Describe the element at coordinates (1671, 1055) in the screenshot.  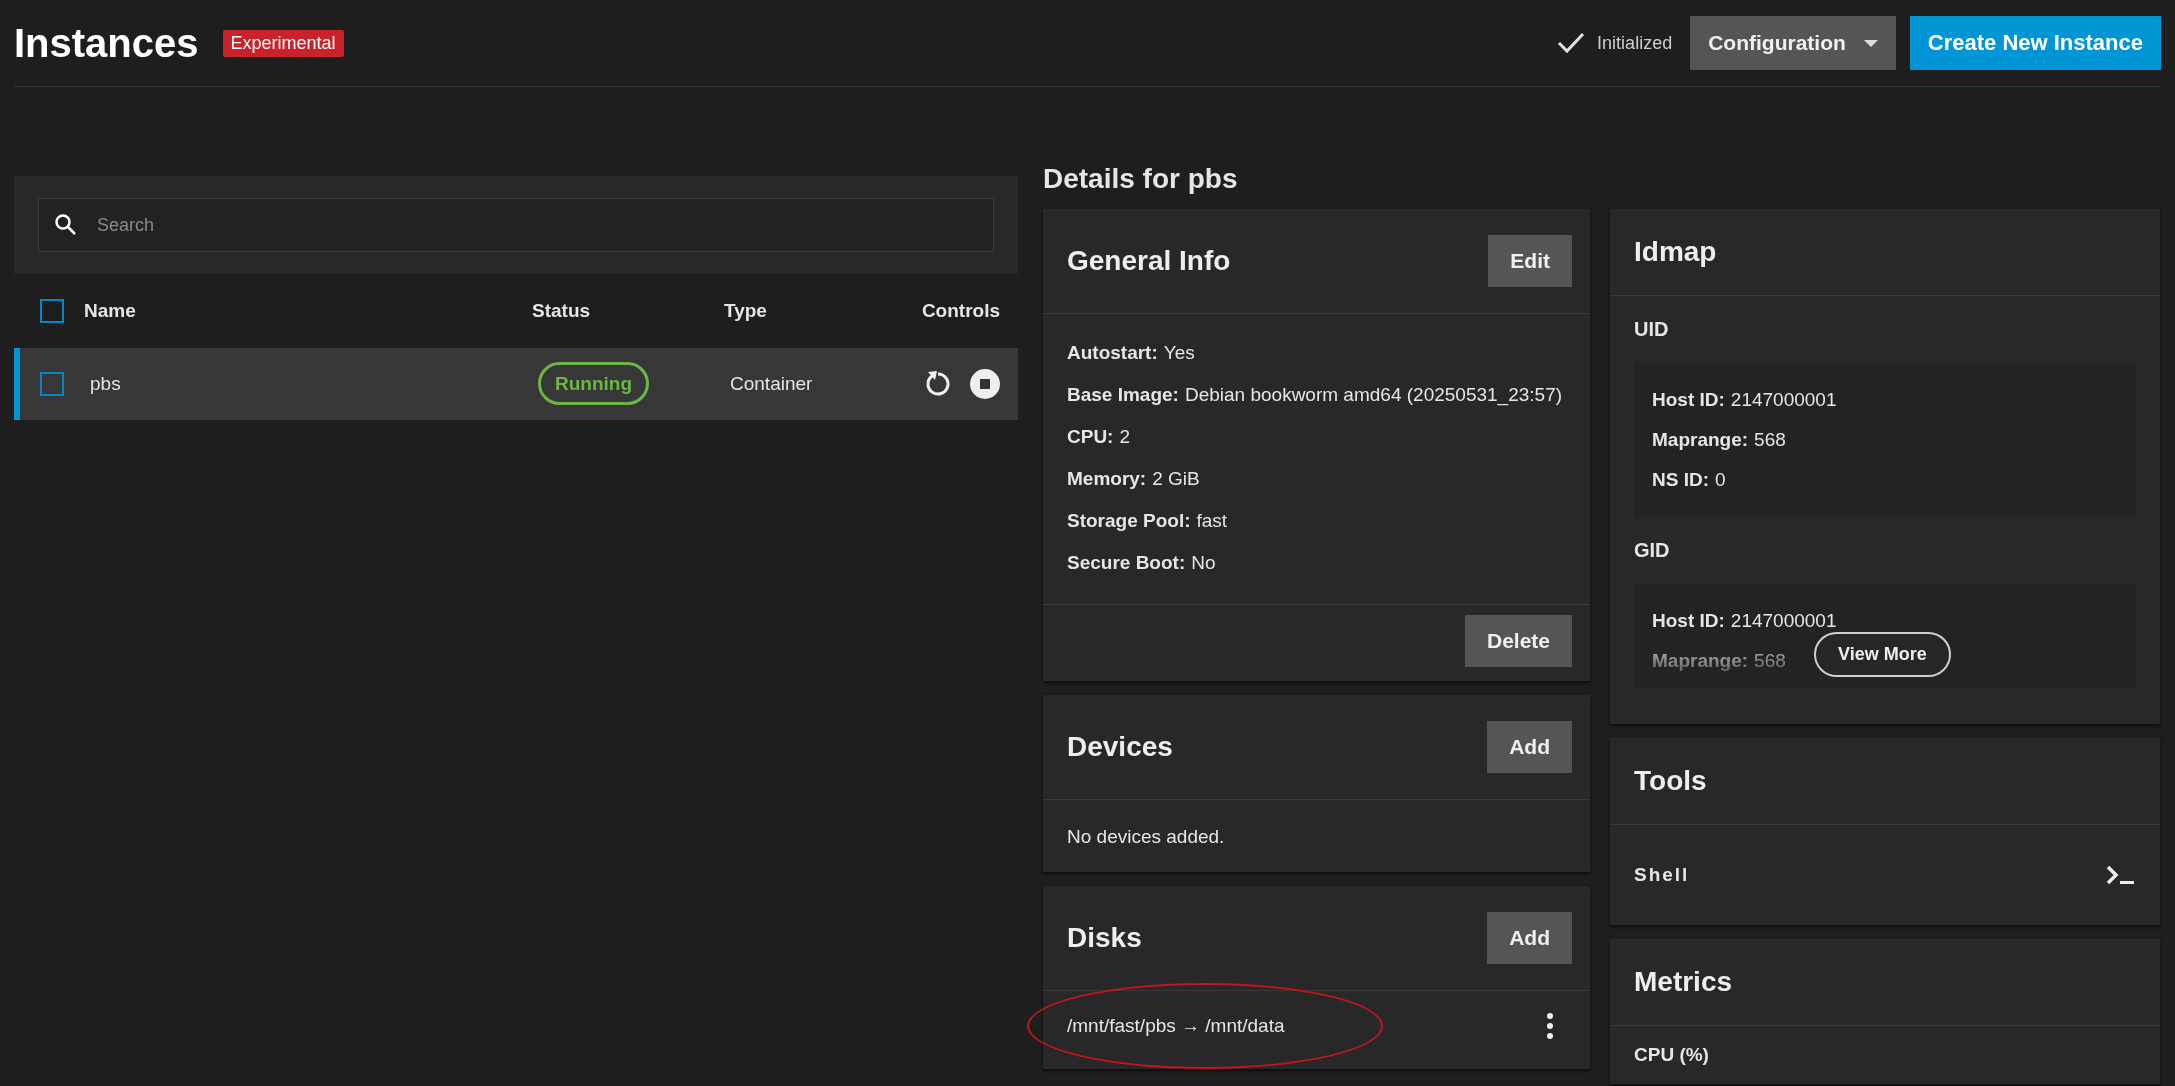
I see `metric-label: CPU (%)` at that location.